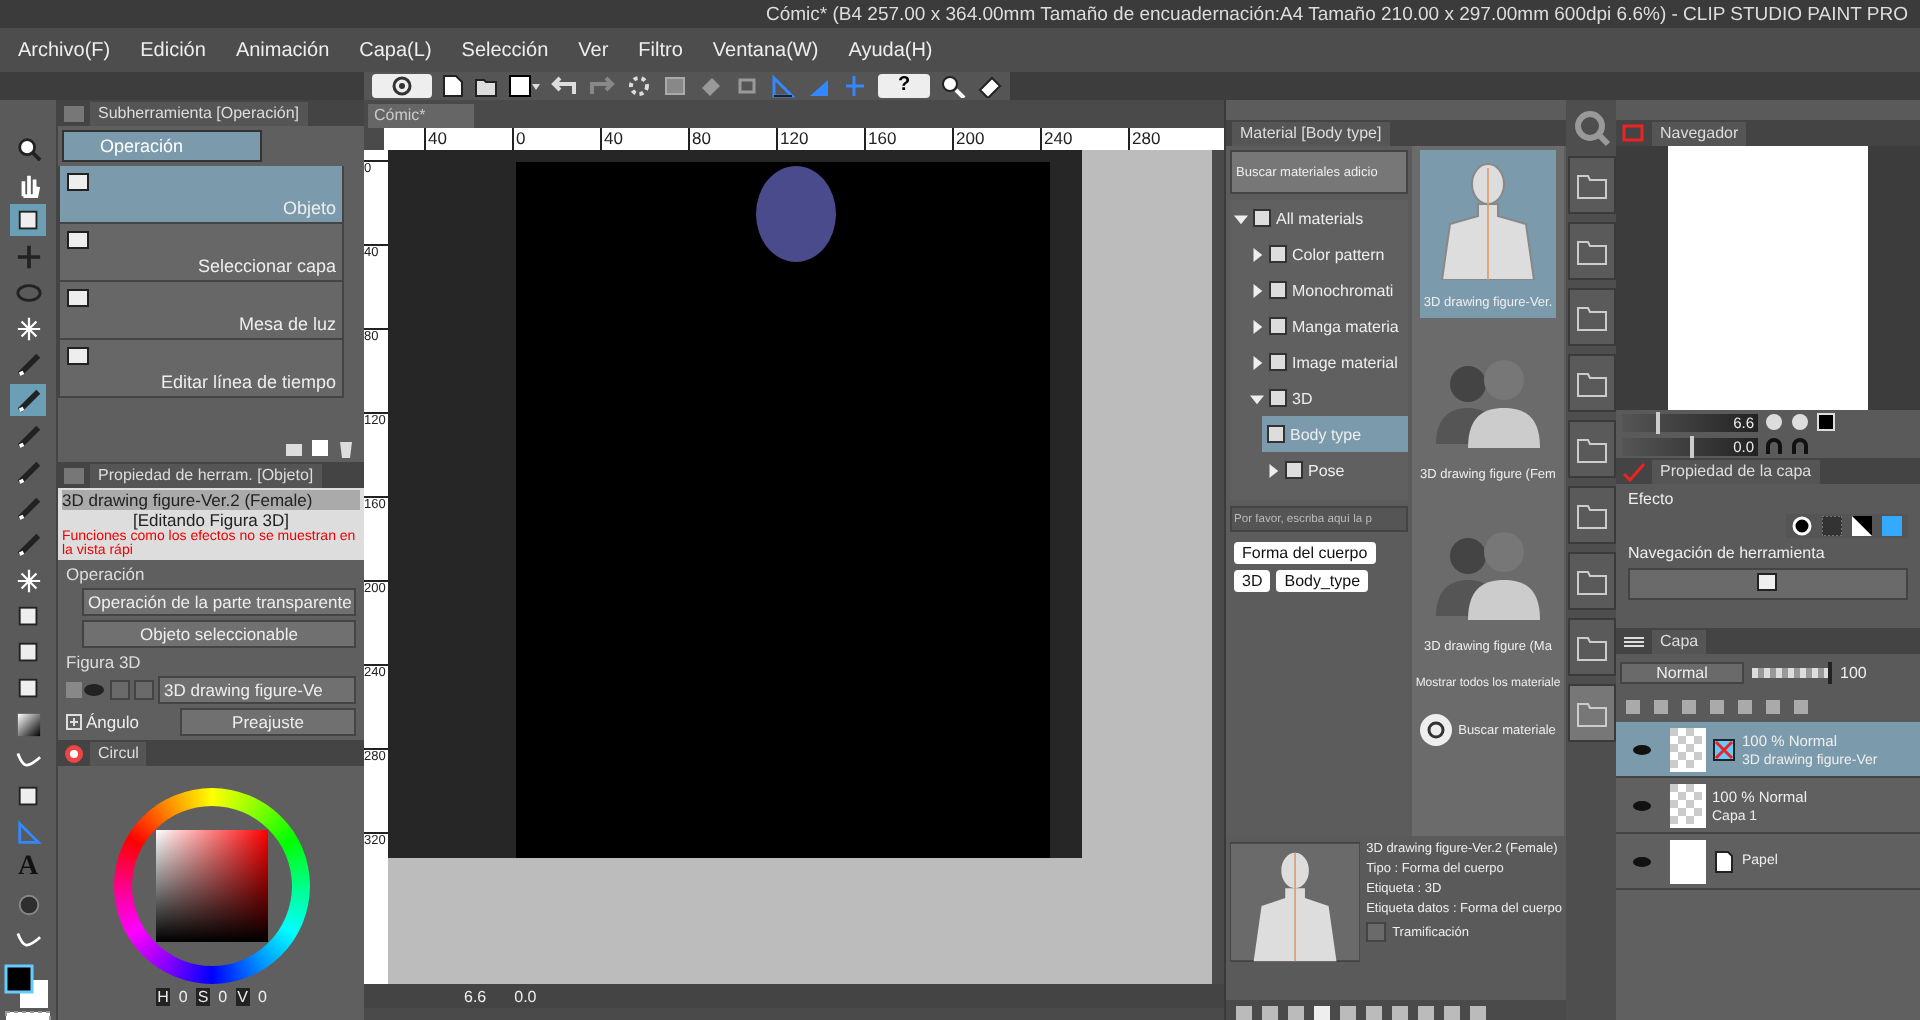 The height and width of the screenshot is (1020, 1920). I want to click on menu-item: Ayuda(H), so click(890, 50).